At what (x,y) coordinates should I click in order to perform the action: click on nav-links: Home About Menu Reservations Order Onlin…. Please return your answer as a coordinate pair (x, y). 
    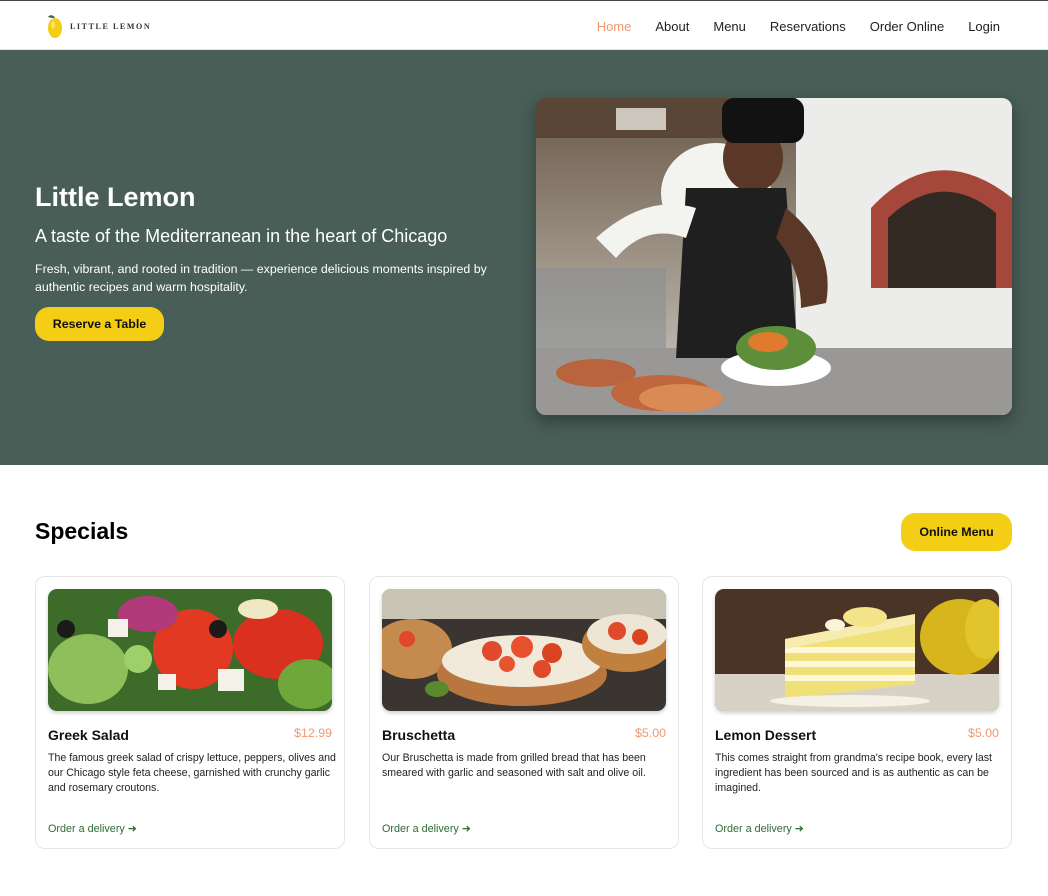
    Looking at the image, I should click on (786, 26).